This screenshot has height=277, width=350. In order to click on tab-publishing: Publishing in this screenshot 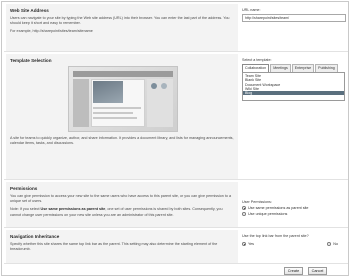, I will do `click(326, 68)`.